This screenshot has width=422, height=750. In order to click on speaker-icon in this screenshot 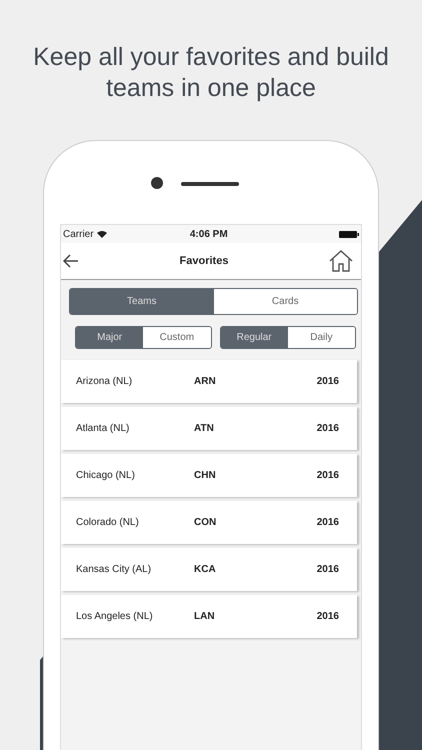, I will do `click(210, 184)`.